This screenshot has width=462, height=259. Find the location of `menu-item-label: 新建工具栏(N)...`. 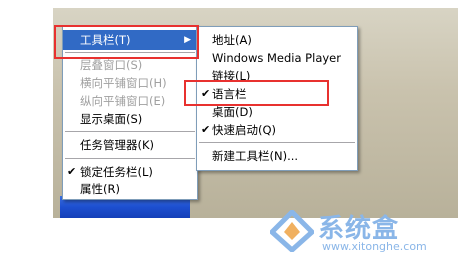

menu-item-label: 新建工具栏(N)... is located at coordinates (255, 156).